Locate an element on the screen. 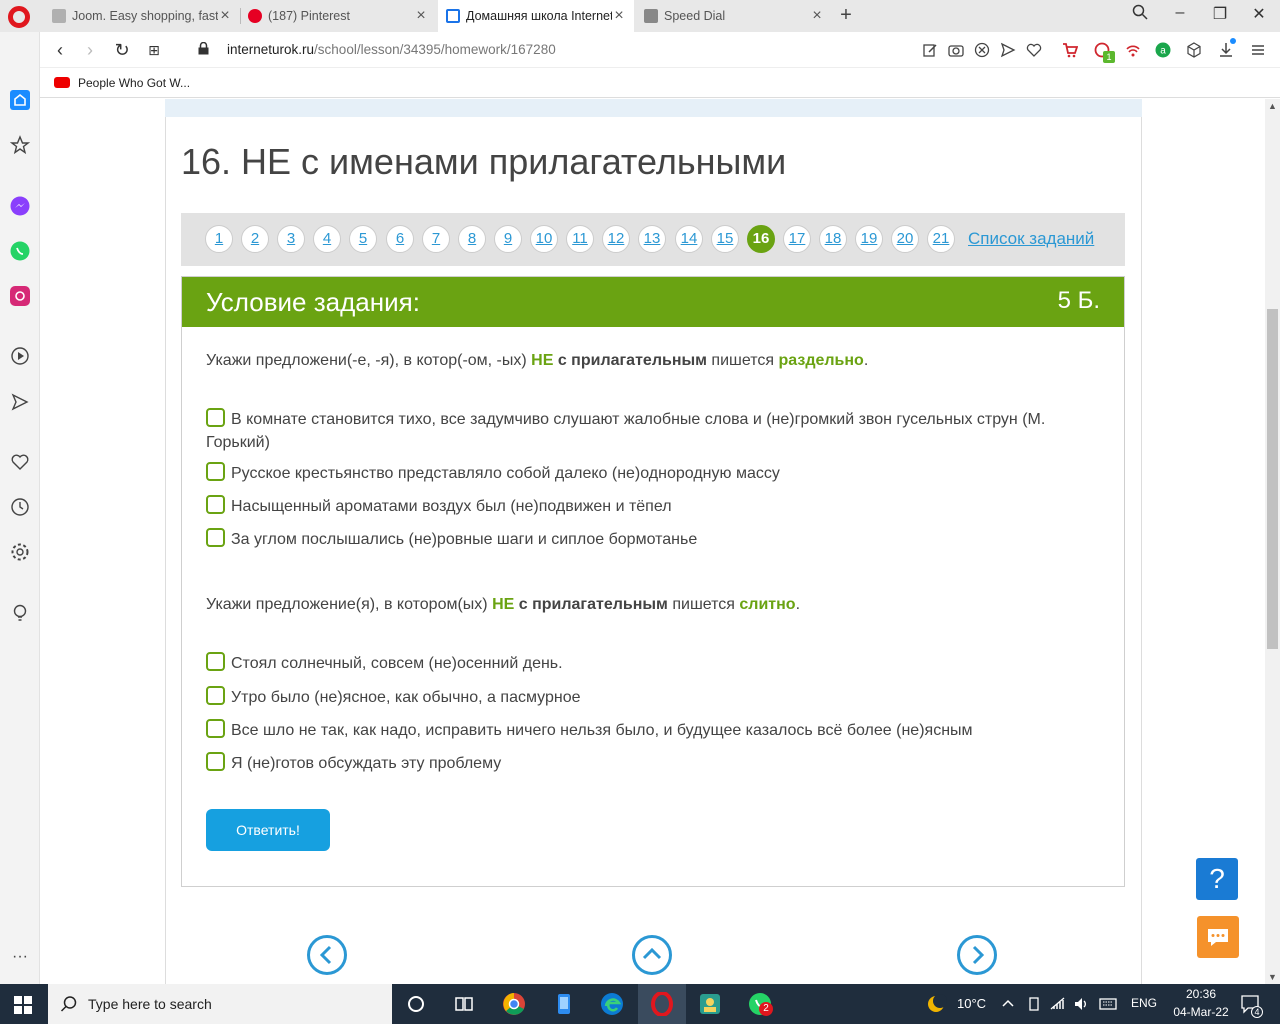  minimize-button: – is located at coordinates (1180, 15).